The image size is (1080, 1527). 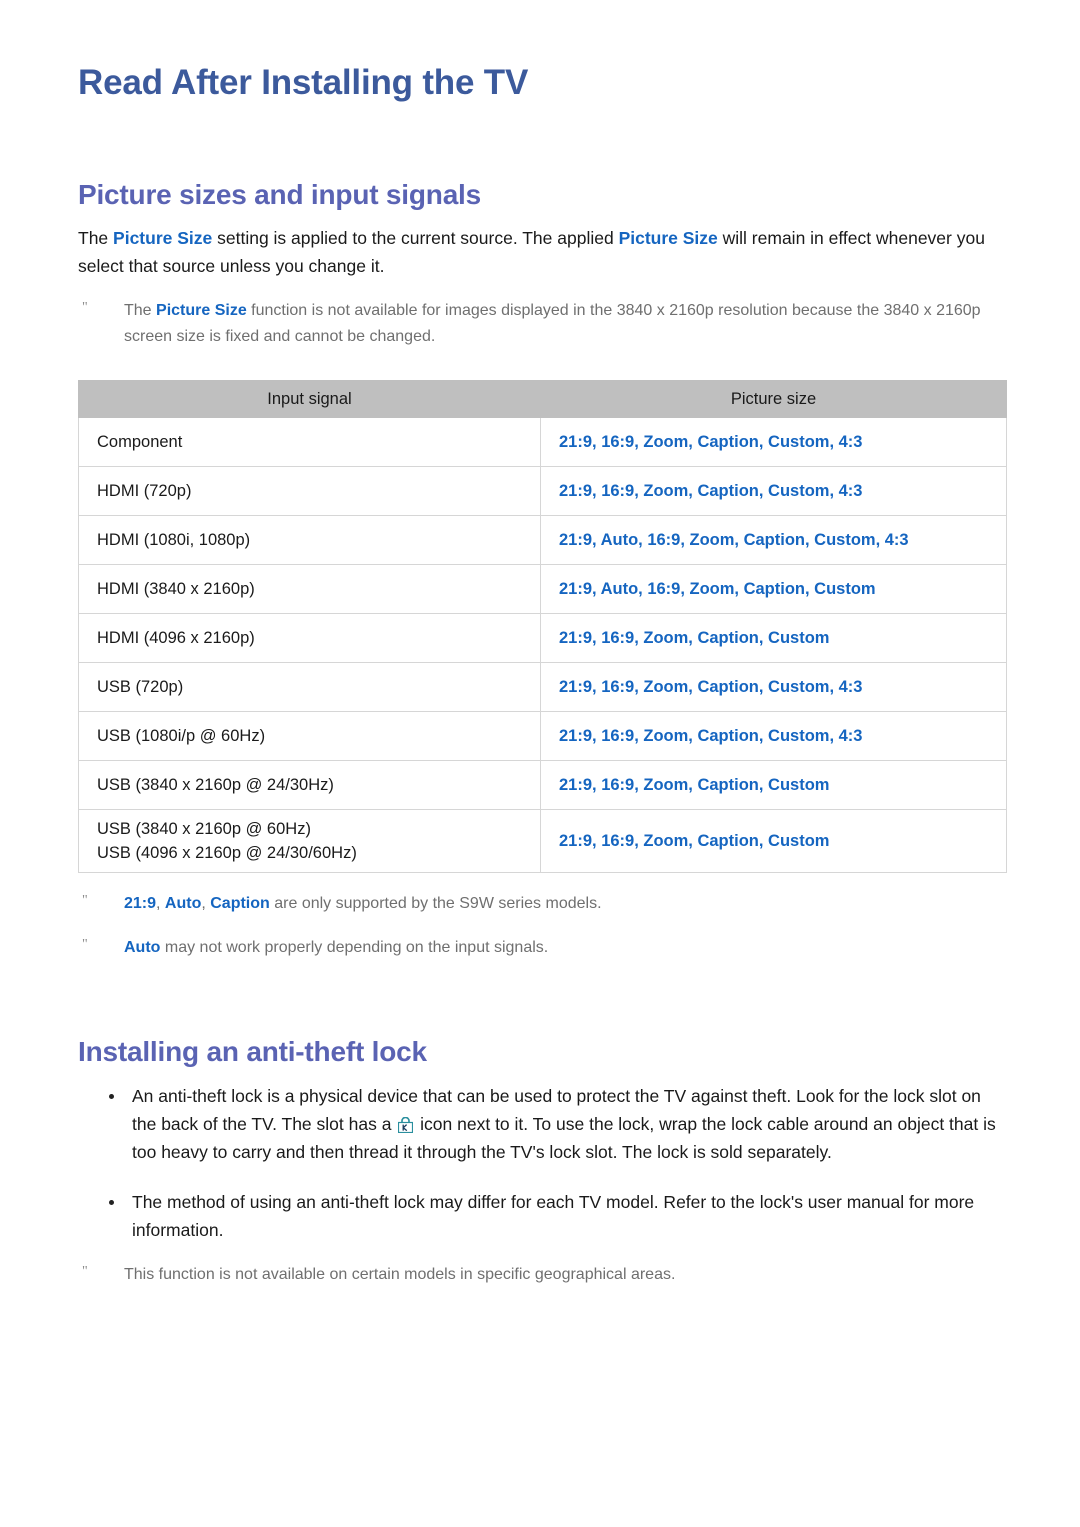 What do you see at coordinates (280, 194) in the screenshot?
I see `section-heading-picture-sizes: Picture sizes and input signals` at bounding box center [280, 194].